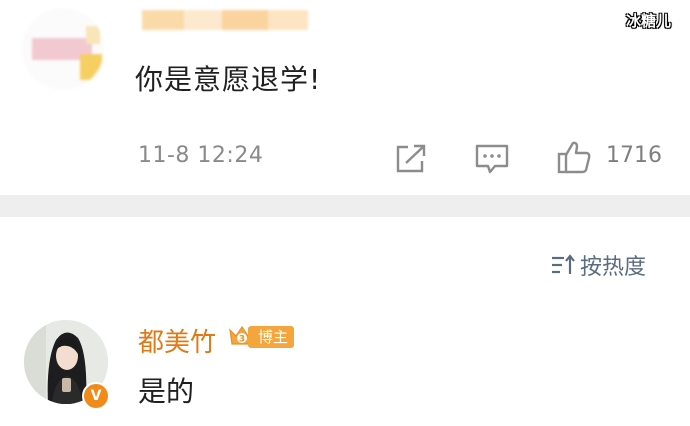 The image size is (690, 426). I want to click on section-divider, so click(345, 206).